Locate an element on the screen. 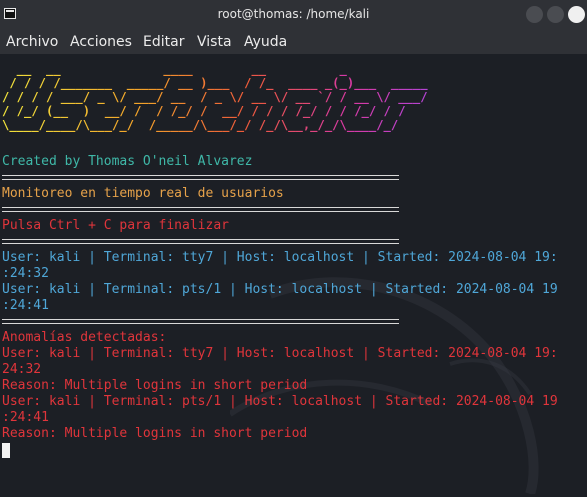 This screenshot has width=587, height=497. minimize-button is located at coordinates (534, 14).